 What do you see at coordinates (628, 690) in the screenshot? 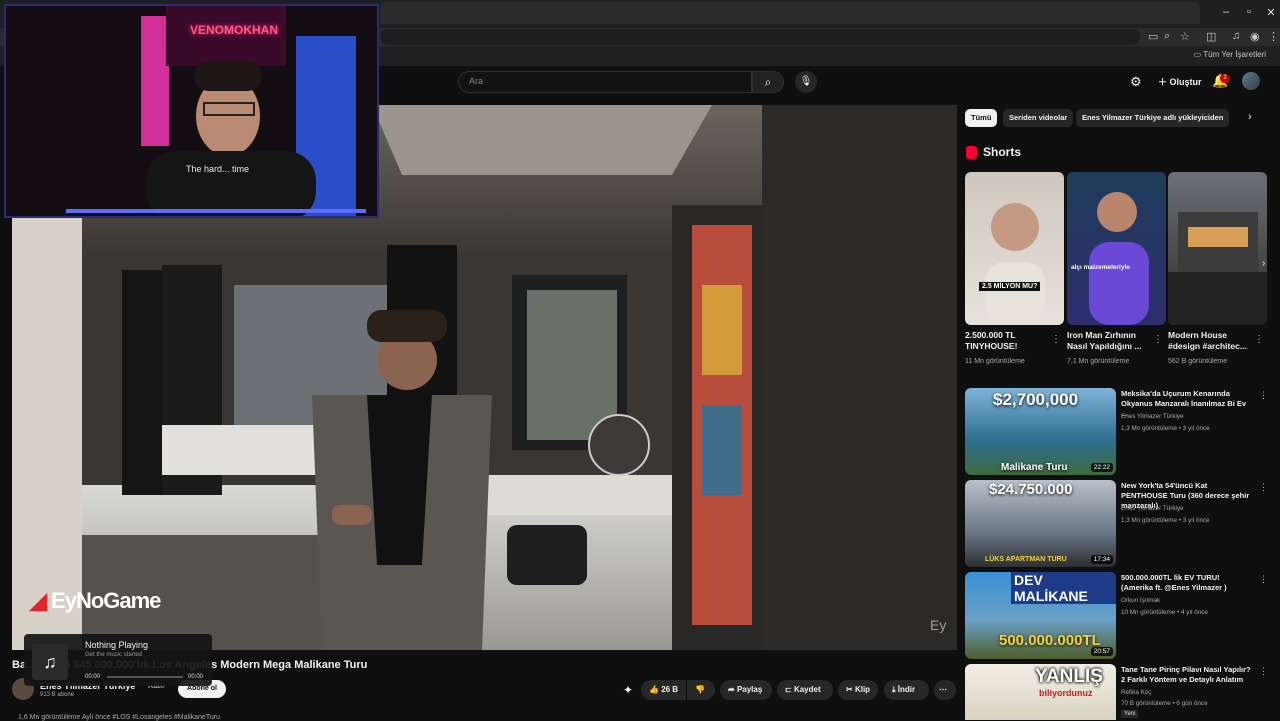
I see `sparkle-icon: ✦` at bounding box center [628, 690].